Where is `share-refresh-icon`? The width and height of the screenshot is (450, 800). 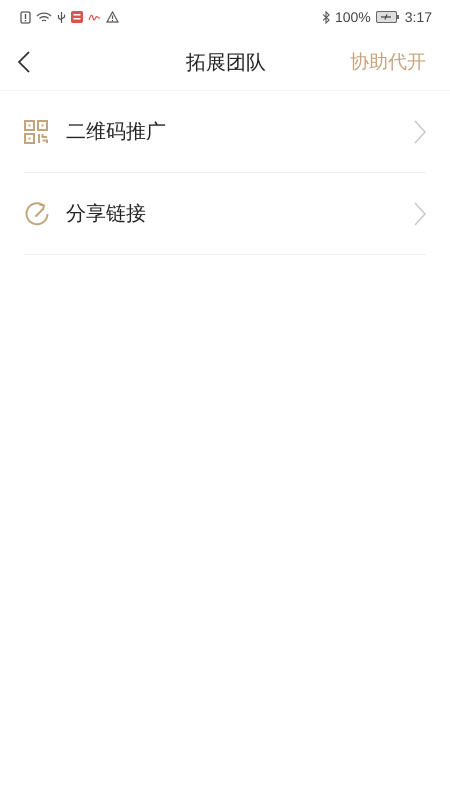 share-refresh-icon is located at coordinates (37, 213).